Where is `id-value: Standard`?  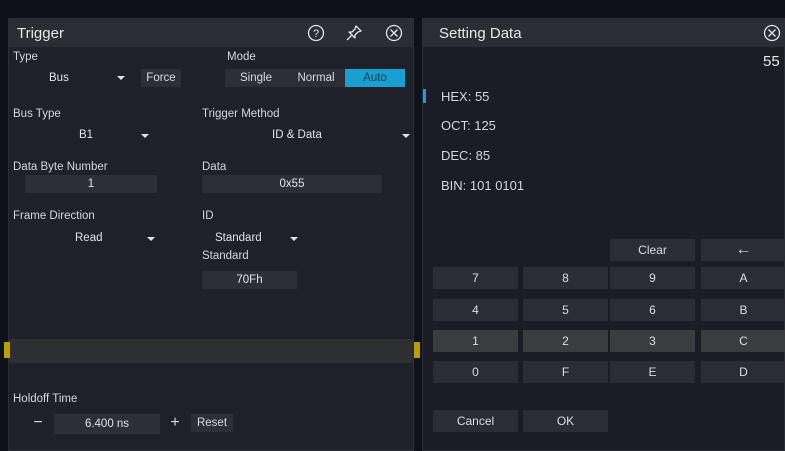 id-value: Standard is located at coordinates (238, 238).